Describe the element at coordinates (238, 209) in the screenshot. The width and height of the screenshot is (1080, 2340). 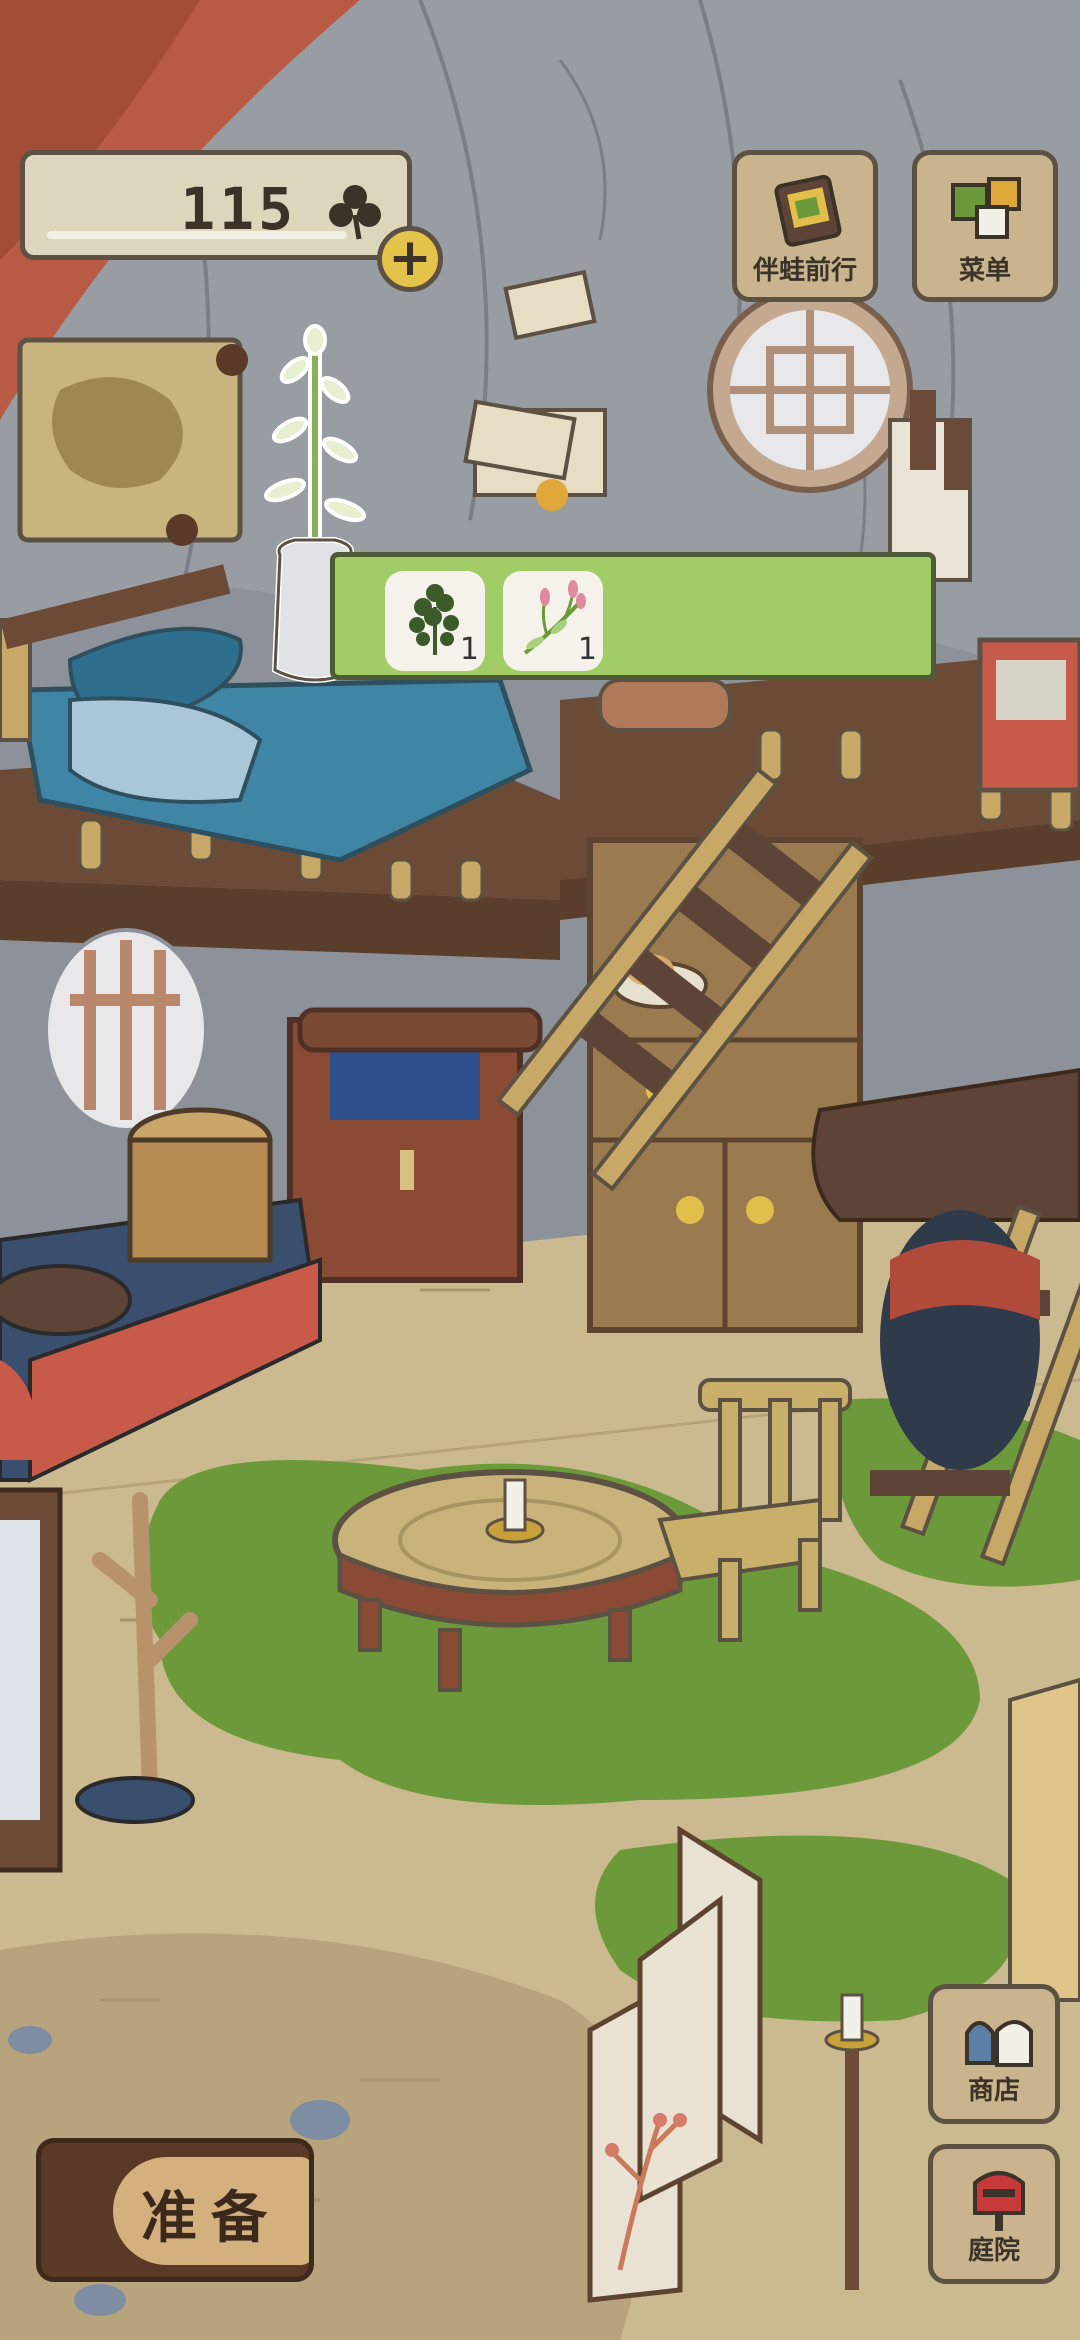
I see `clover-count: 115` at that location.